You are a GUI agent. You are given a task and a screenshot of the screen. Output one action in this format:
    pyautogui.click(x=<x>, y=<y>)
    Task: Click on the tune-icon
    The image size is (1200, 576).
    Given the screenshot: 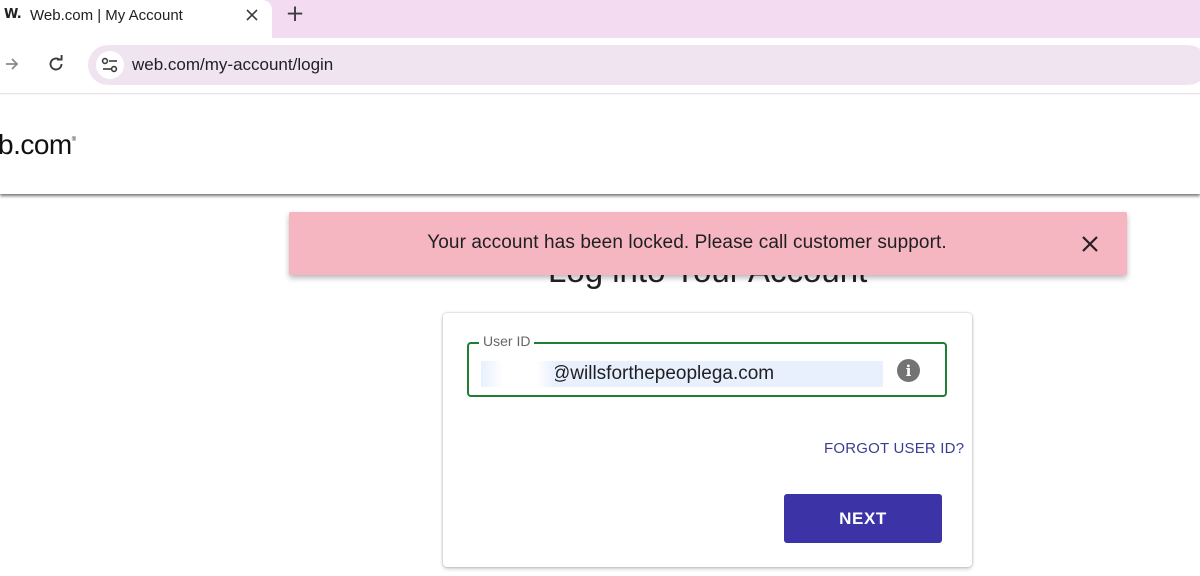 What is the action you would take?
    pyautogui.click(x=109, y=65)
    